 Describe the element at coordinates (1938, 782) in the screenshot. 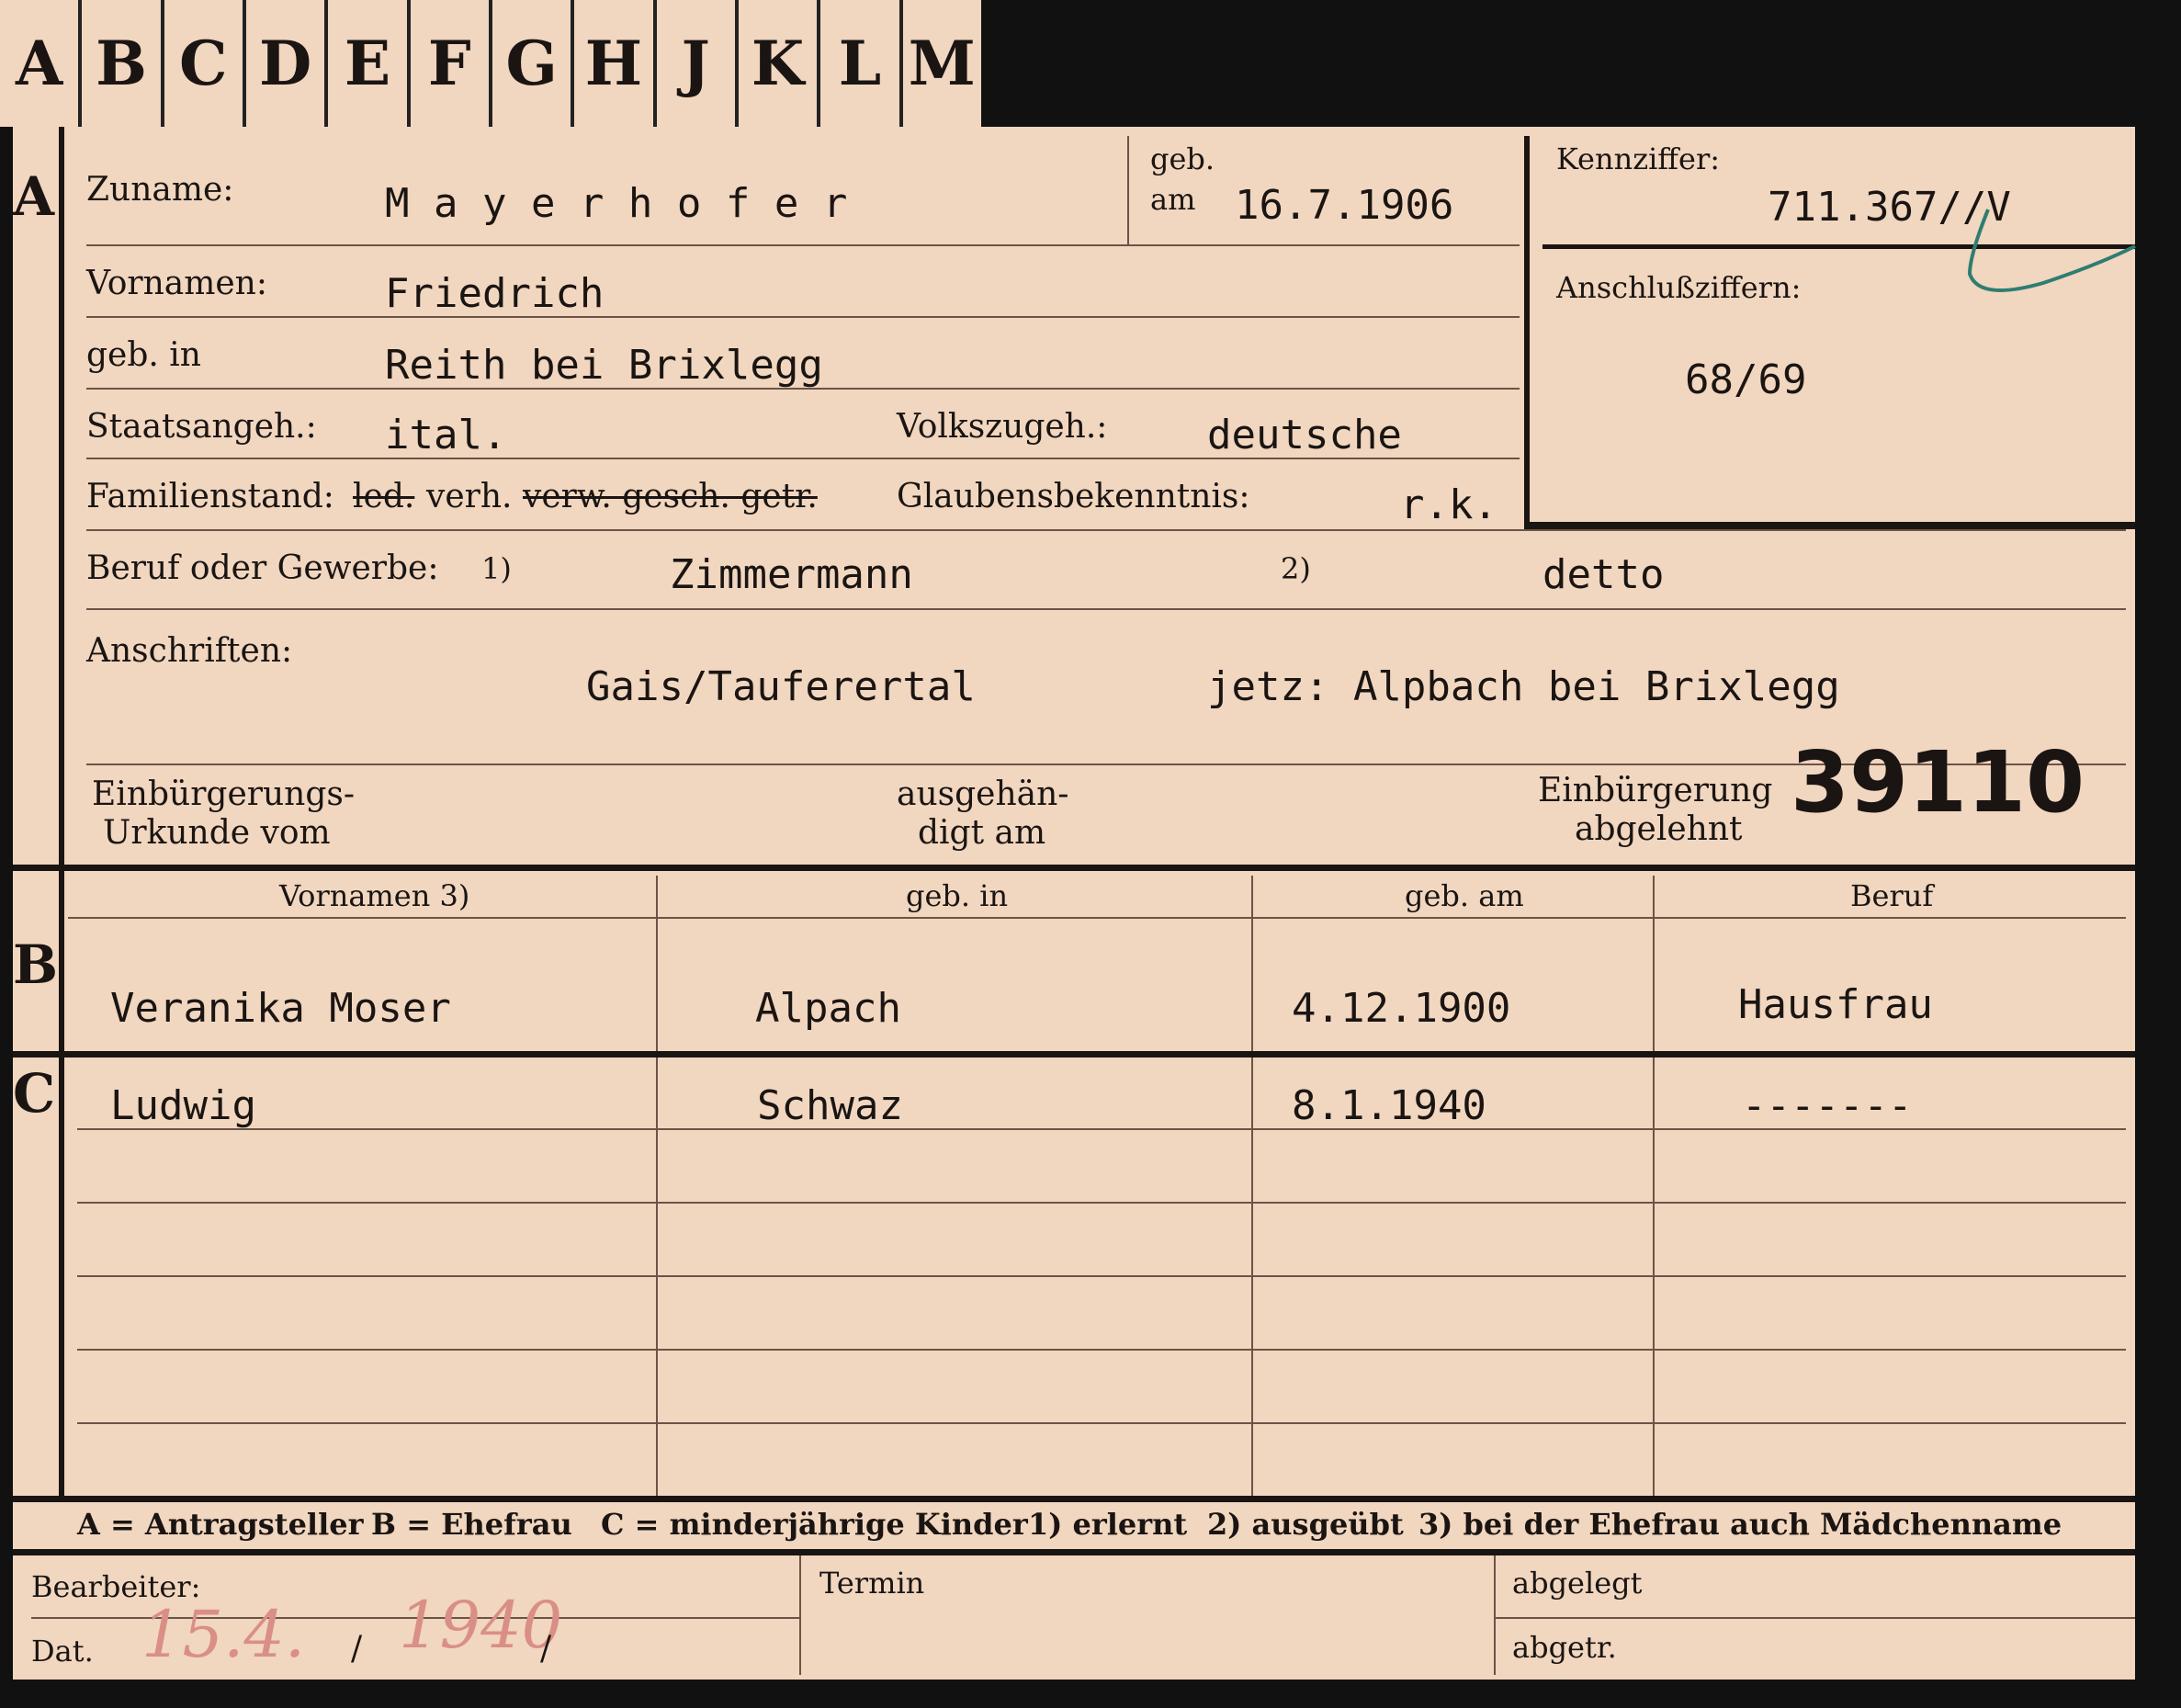

I see `stamp-number: 39110` at that location.